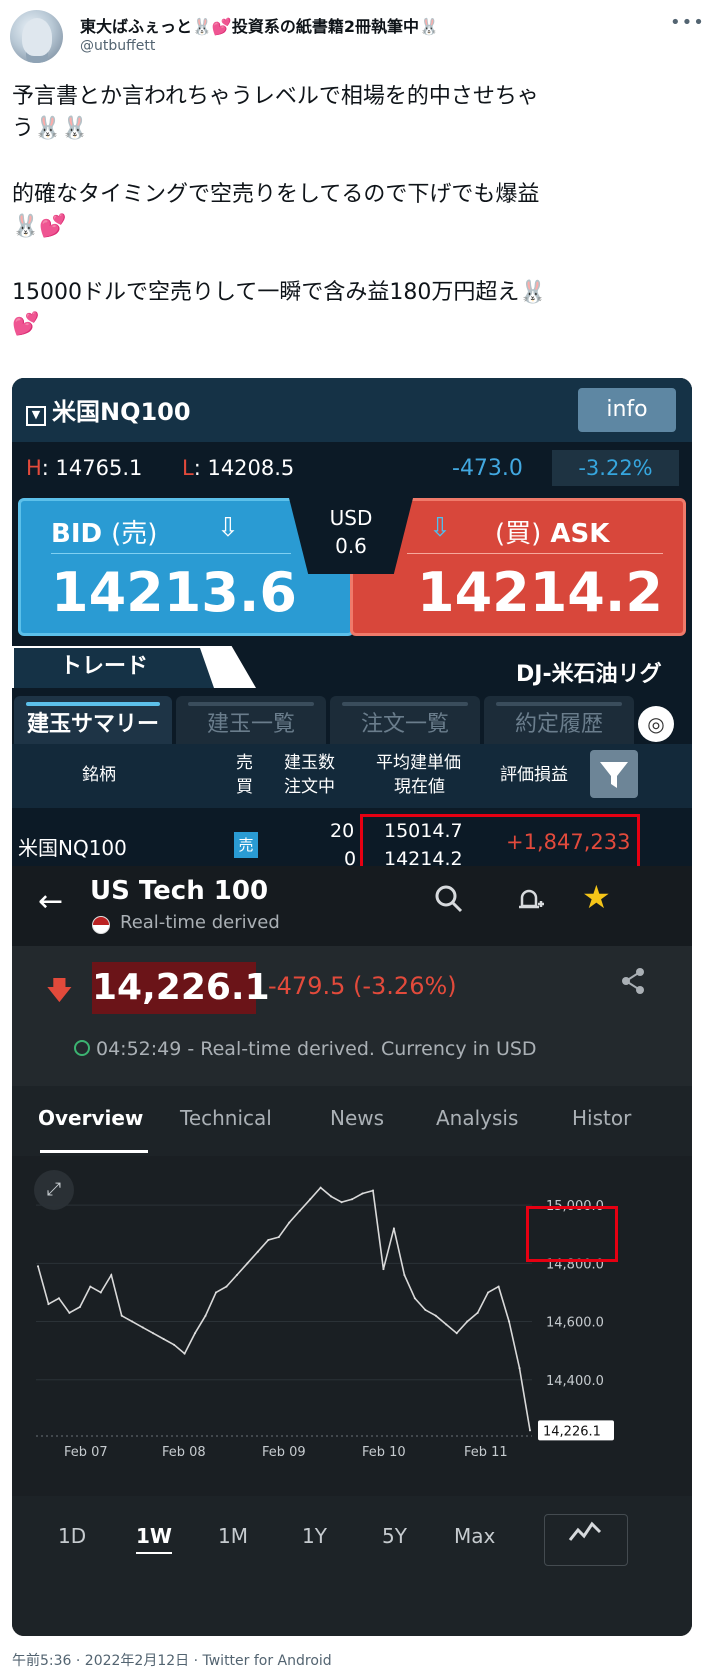 The width and height of the screenshot is (705, 1673). I want to click on row-avg-price: 15014.7, so click(423, 831).